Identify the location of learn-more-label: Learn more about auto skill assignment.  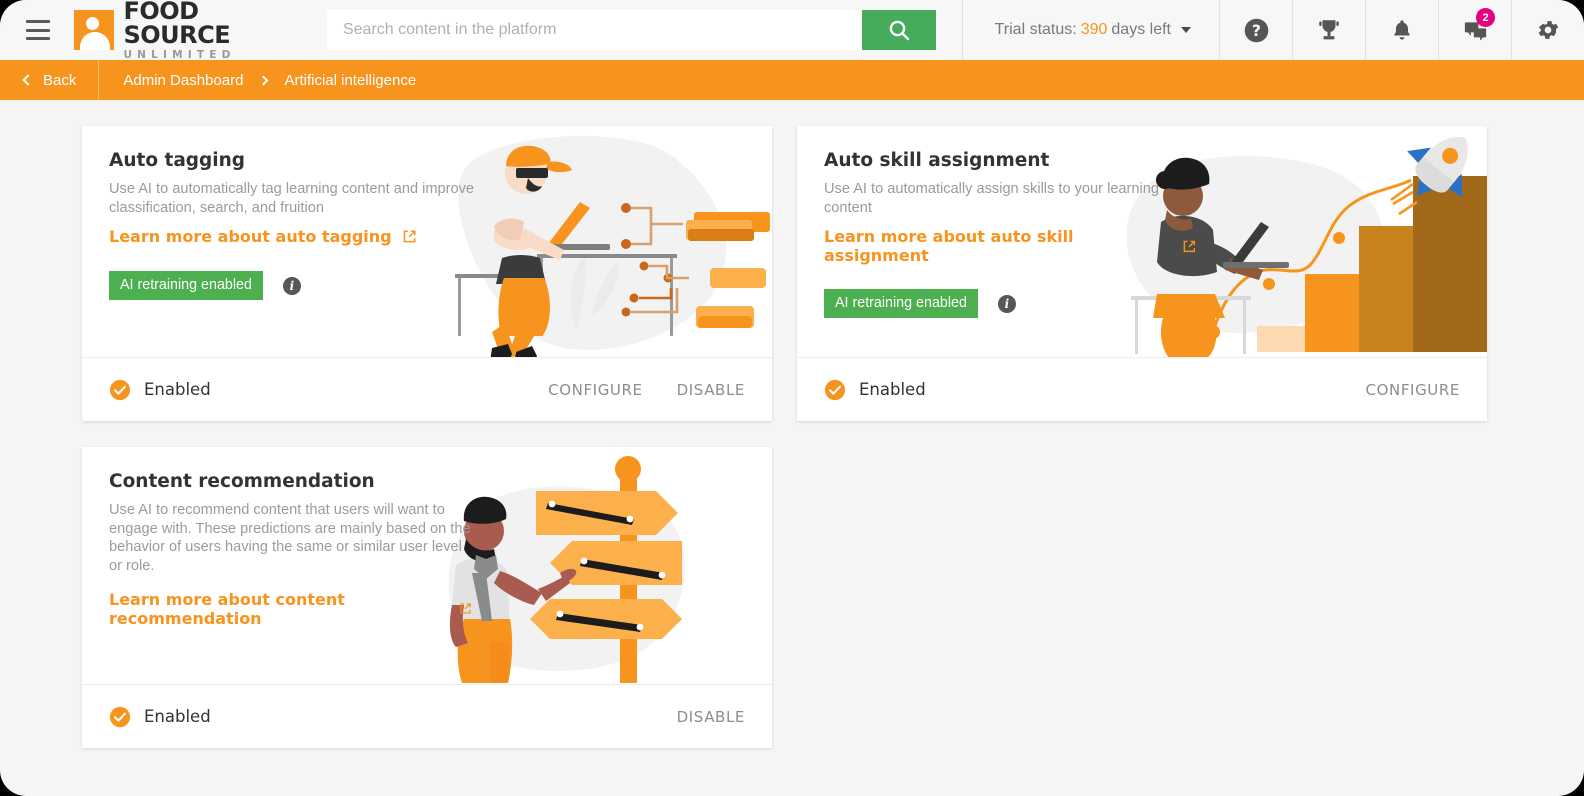
(949, 246).